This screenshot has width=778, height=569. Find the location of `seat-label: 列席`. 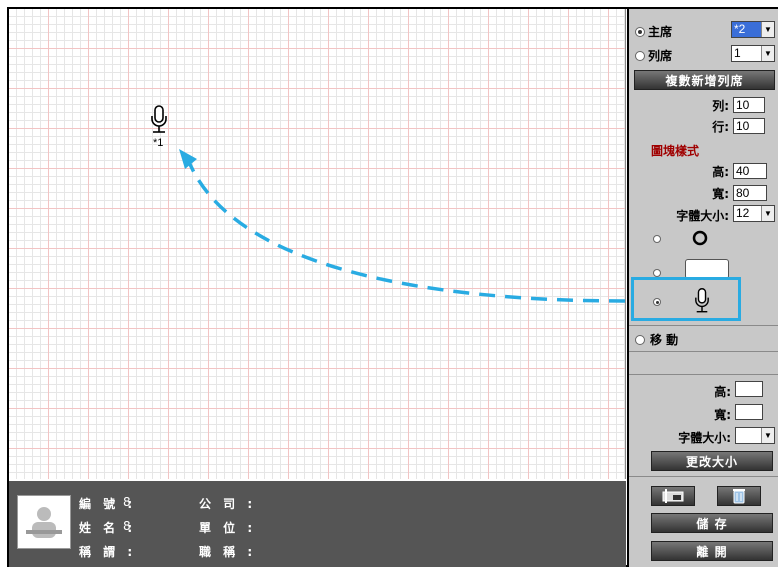

seat-label: 列席 is located at coordinates (660, 56).